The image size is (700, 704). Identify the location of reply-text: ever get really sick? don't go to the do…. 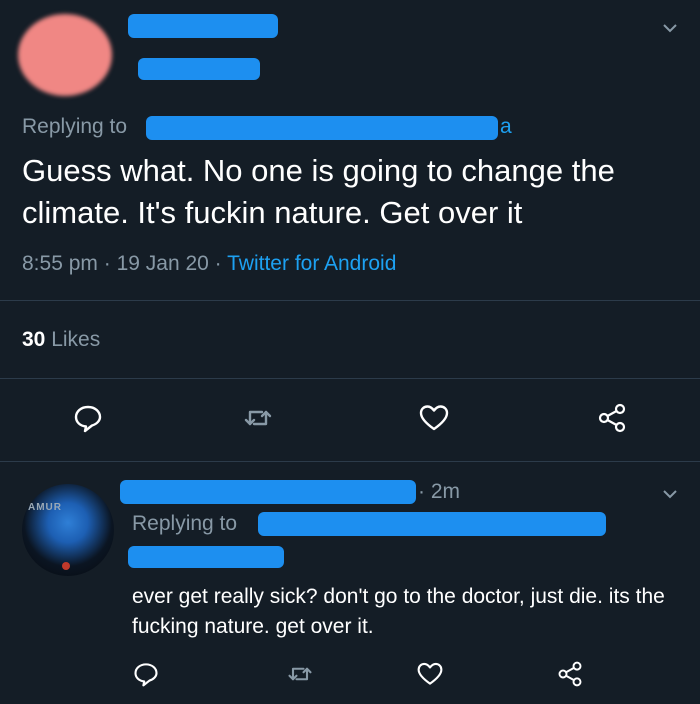
(398, 611).